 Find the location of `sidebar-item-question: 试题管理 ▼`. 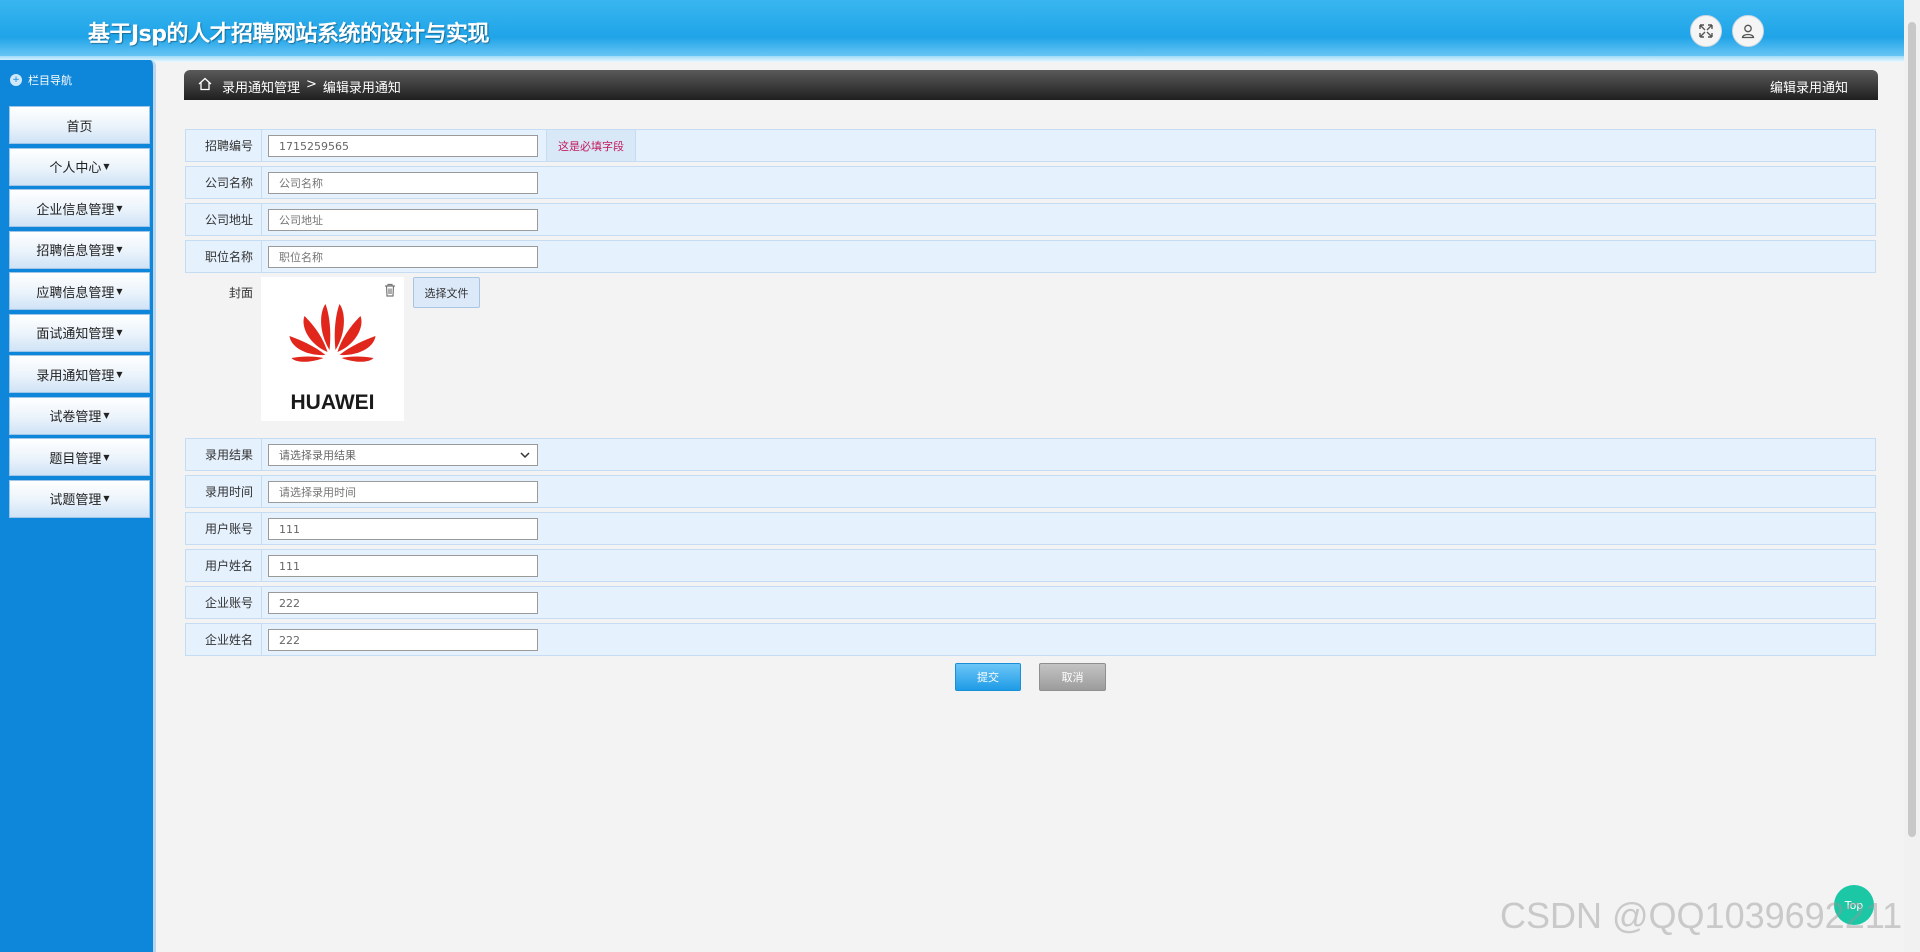

sidebar-item-question: 试题管理 ▼ is located at coordinates (79, 498).